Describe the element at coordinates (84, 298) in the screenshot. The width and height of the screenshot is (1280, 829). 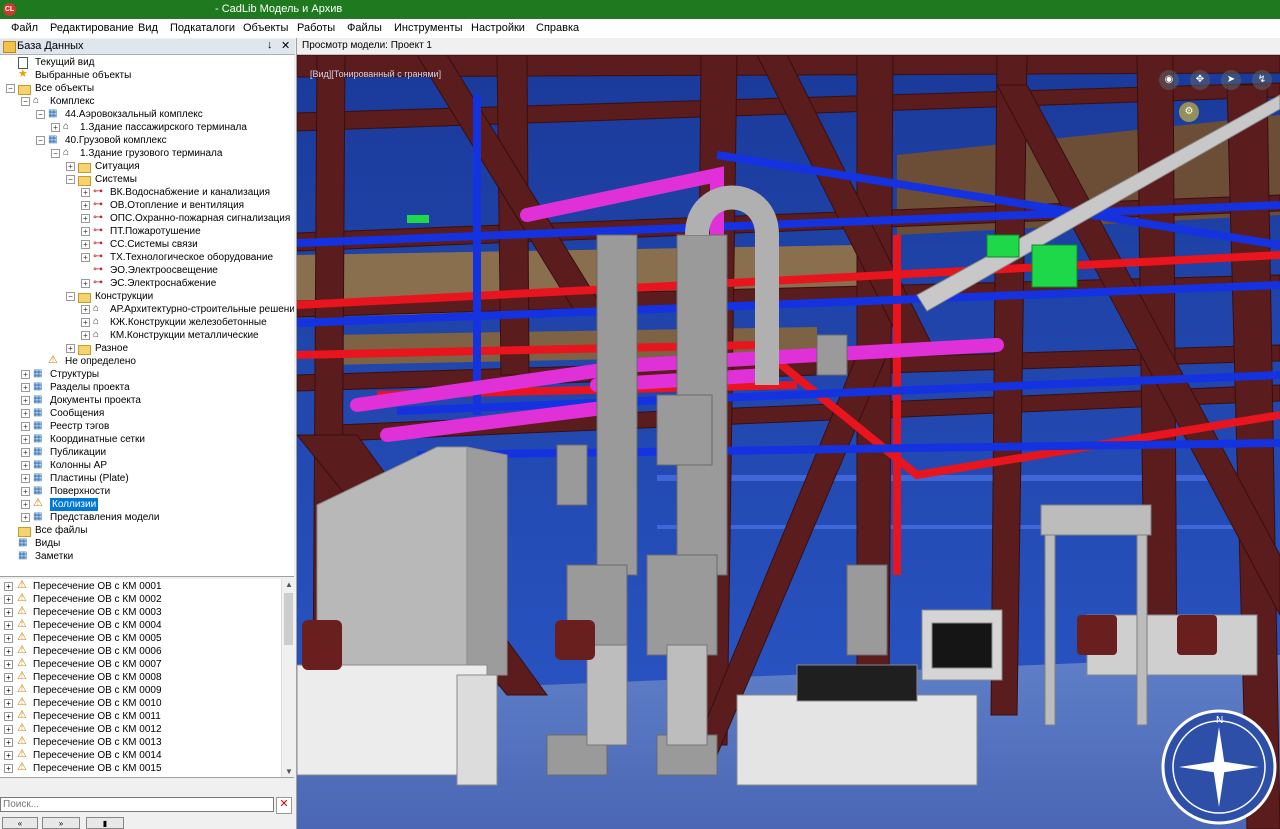
I see `folder-icon` at that location.